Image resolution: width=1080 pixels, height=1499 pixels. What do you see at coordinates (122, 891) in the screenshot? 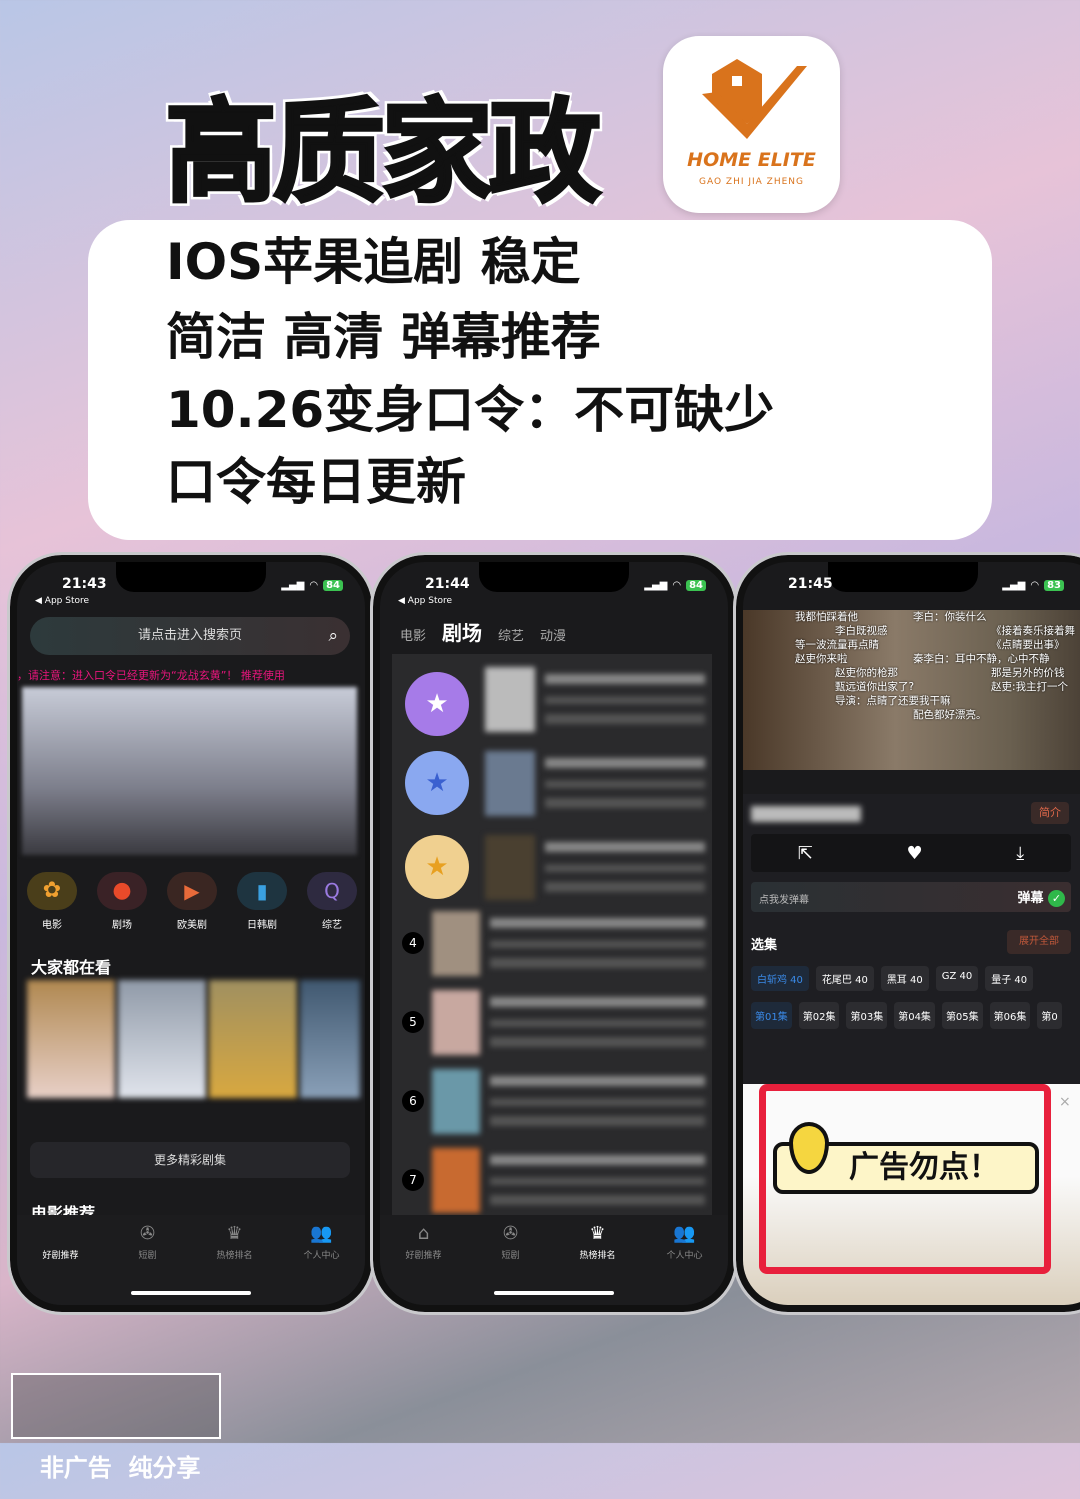
I see `lantern-icon: ●` at bounding box center [122, 891].